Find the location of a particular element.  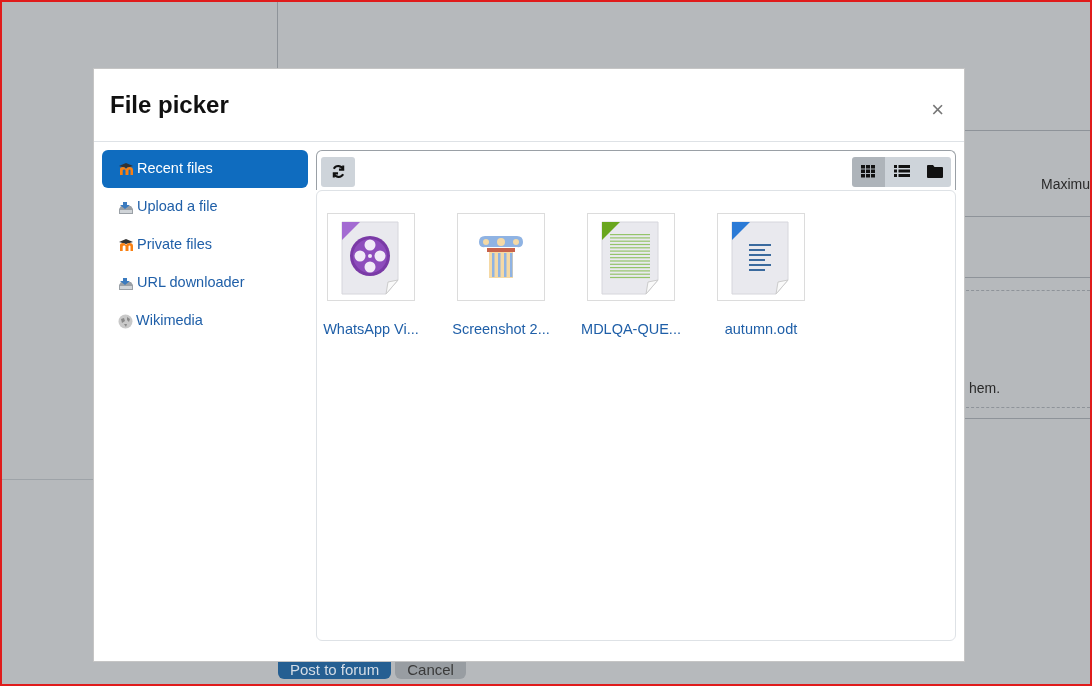

refresh-button is located at coordinates (338, 171).